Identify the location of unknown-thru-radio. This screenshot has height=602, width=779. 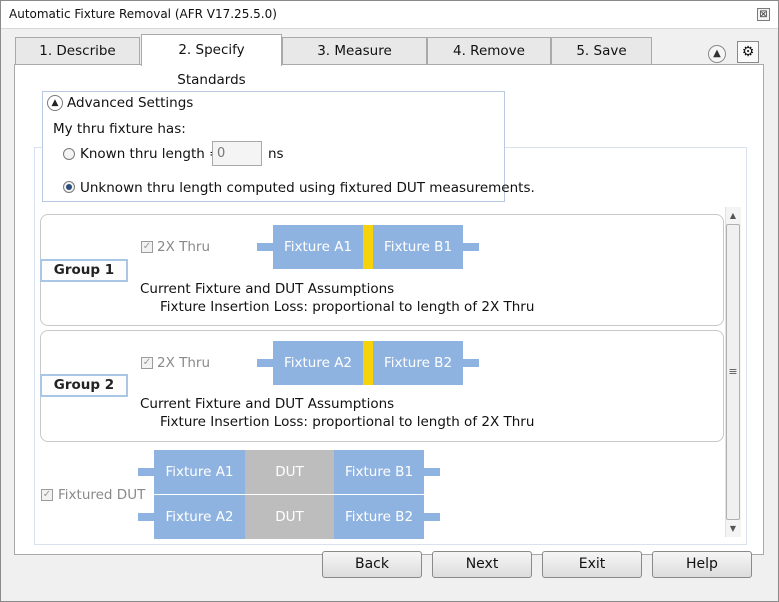
(69, 187).